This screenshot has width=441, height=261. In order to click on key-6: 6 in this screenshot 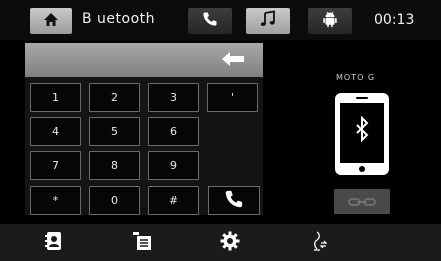, I will do `click(173, 131)`.